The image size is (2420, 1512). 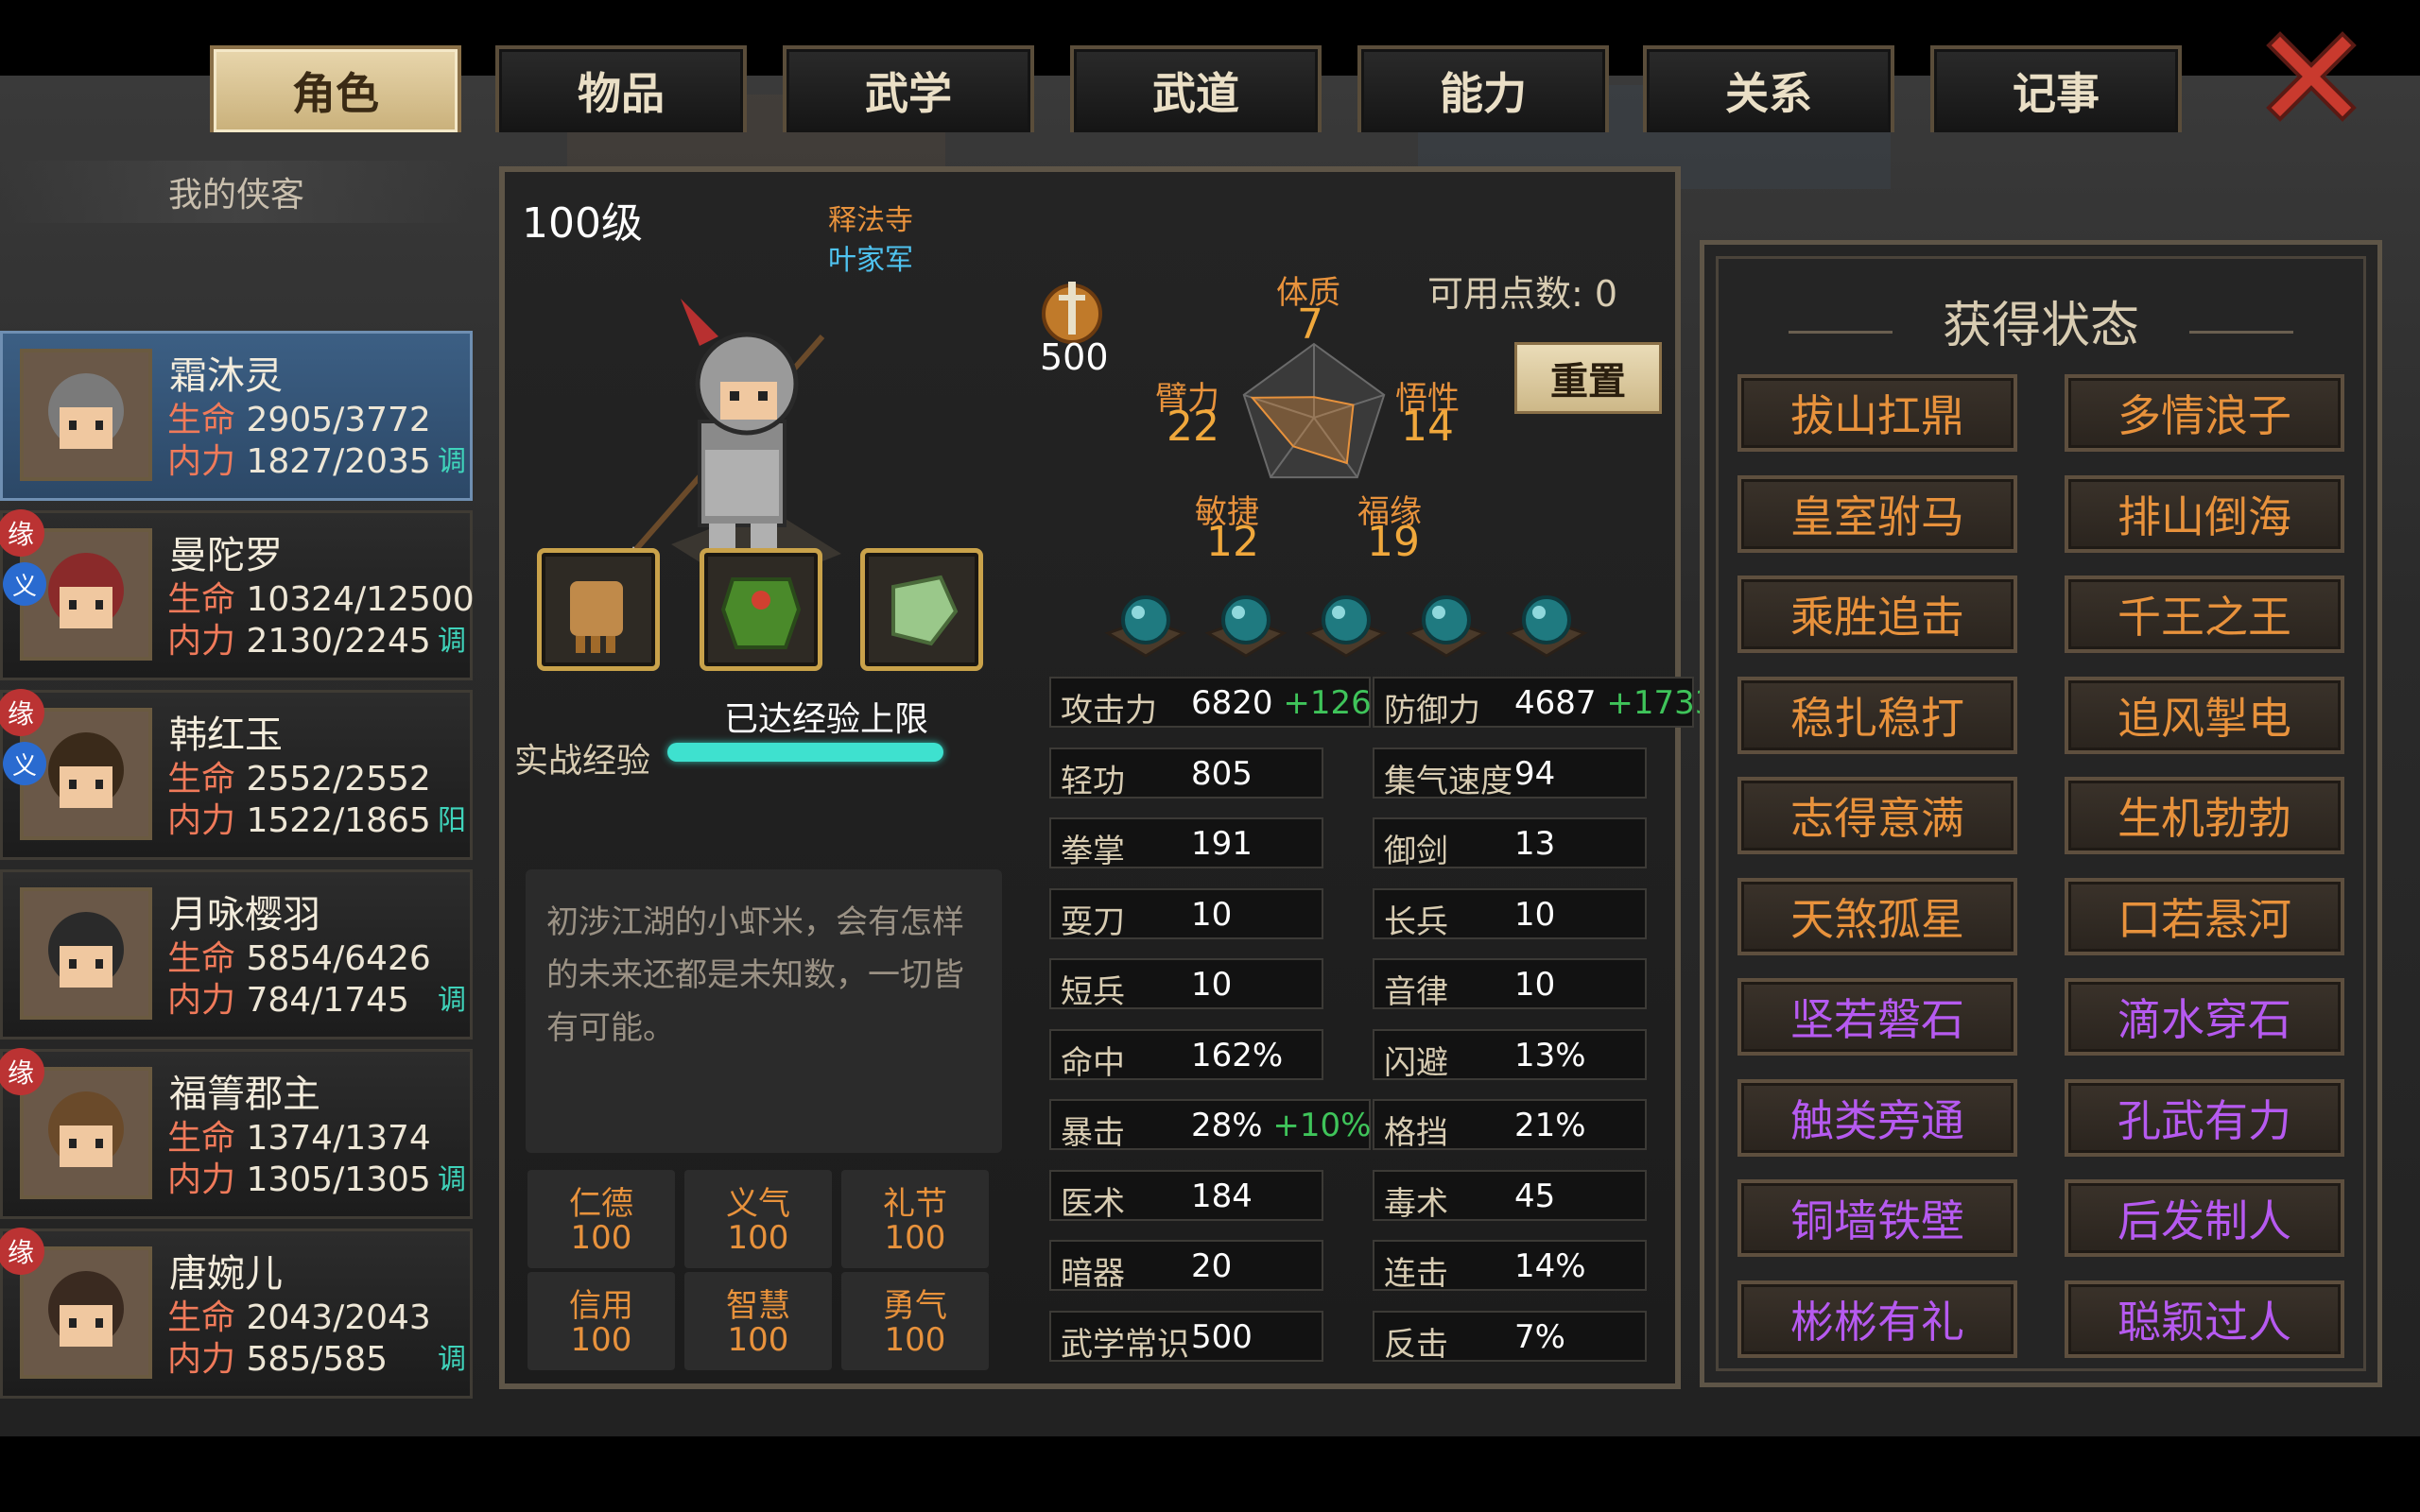 What do you see at coordinates (2204, 413) in the screenshot?
I see `status-trait-button: 多情浪子` at bounding box center [2204, 413].